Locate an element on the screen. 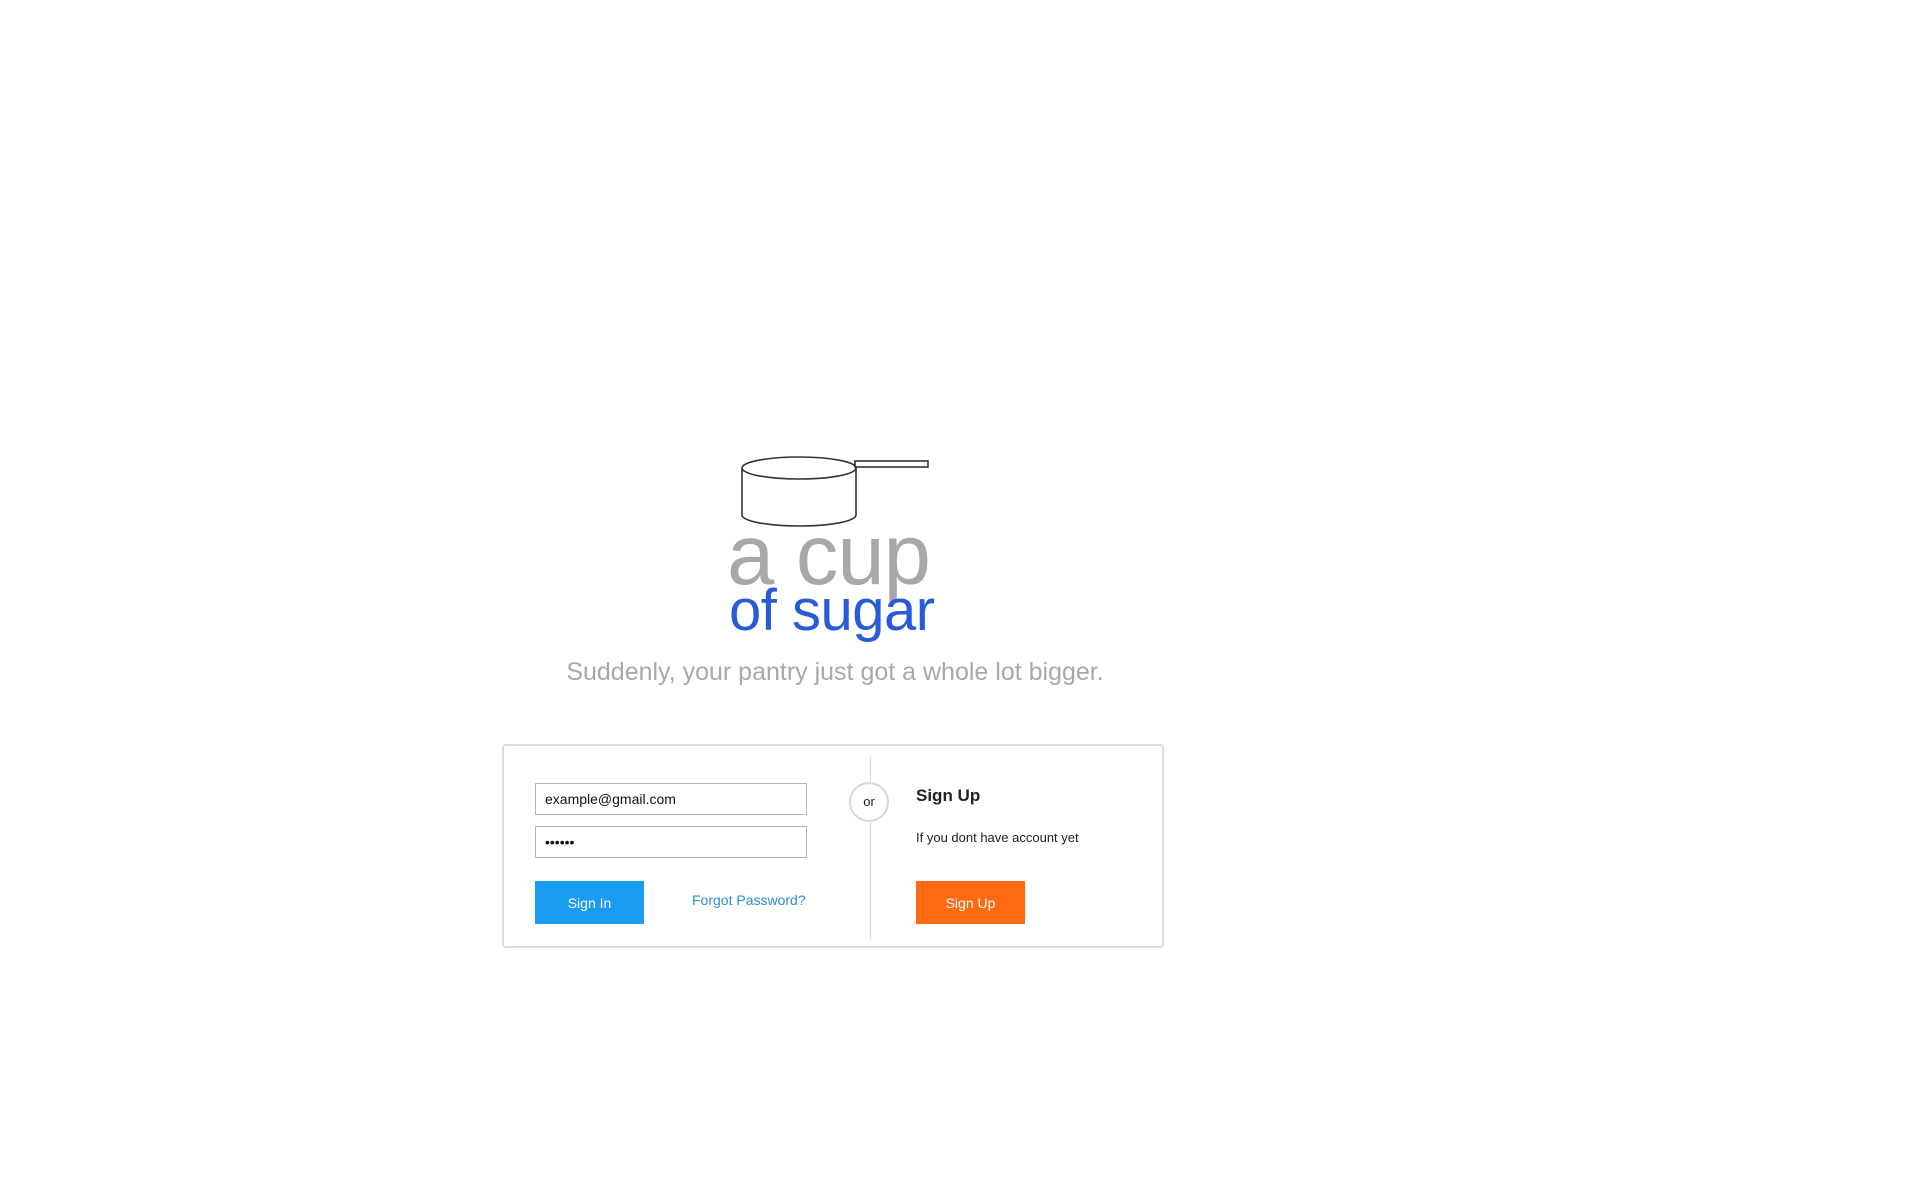 Image resolution: width=1920 pixels, height=1200 pixels. forgot-password-link: Forgot Password? is located at coordinates (749, 900).